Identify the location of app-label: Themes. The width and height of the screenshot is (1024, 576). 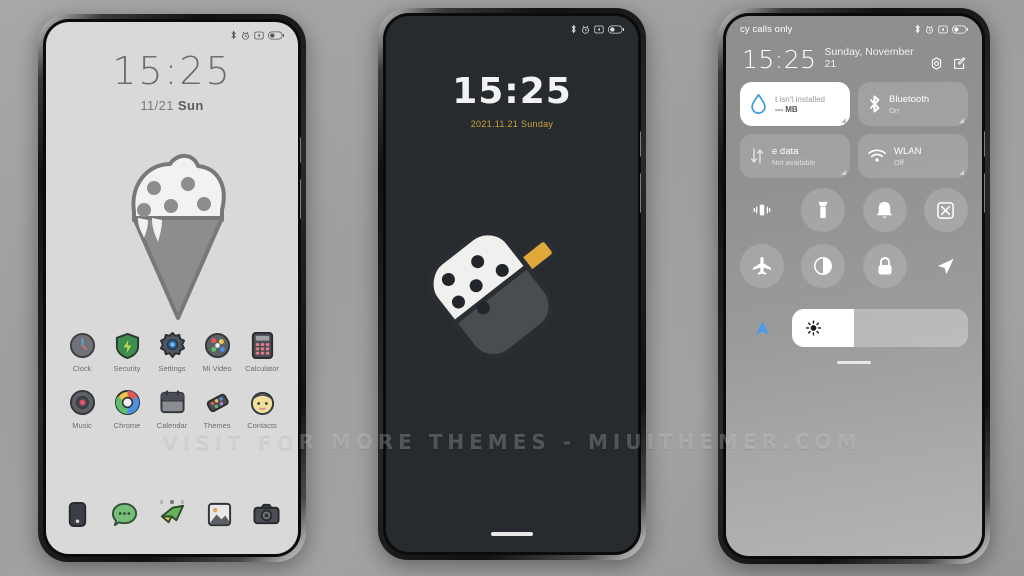
(217, 425).